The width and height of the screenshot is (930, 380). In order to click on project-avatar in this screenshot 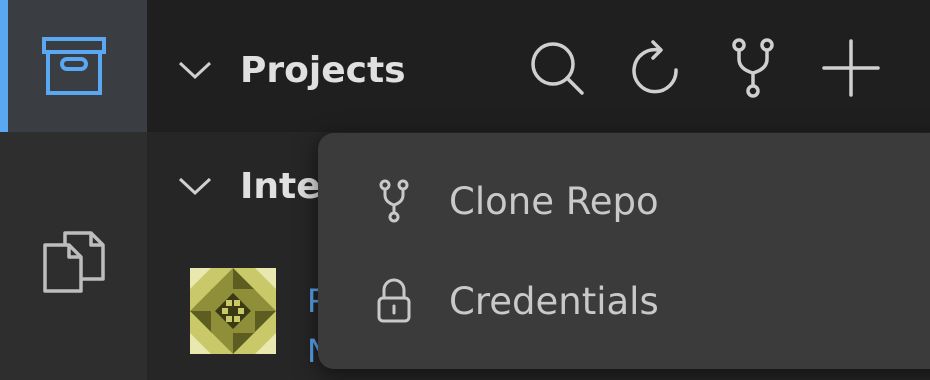, I will do `click(233, 311)`.